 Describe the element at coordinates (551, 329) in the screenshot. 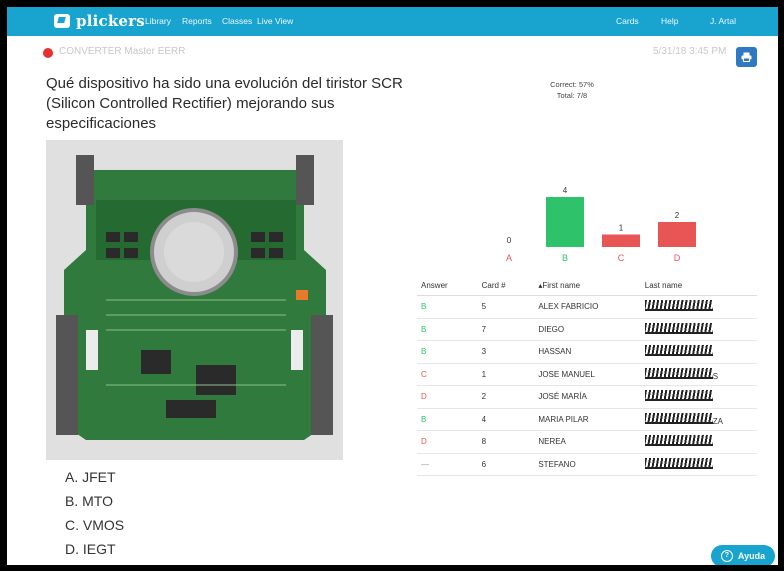

I see `row-first-name: DIEGO` at that location.